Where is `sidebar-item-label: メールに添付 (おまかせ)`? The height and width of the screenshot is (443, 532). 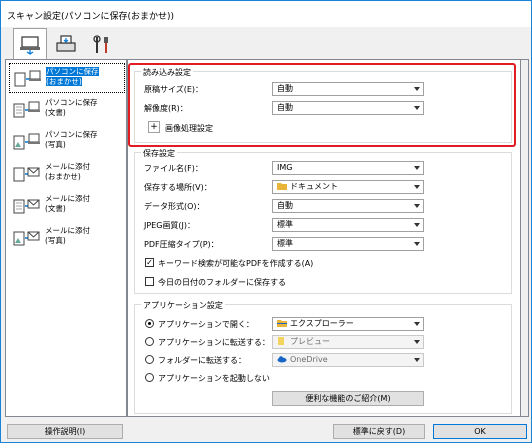 sidebar-item-label: メールに添付 (おまかせ) is located at coordinates (67, 171).